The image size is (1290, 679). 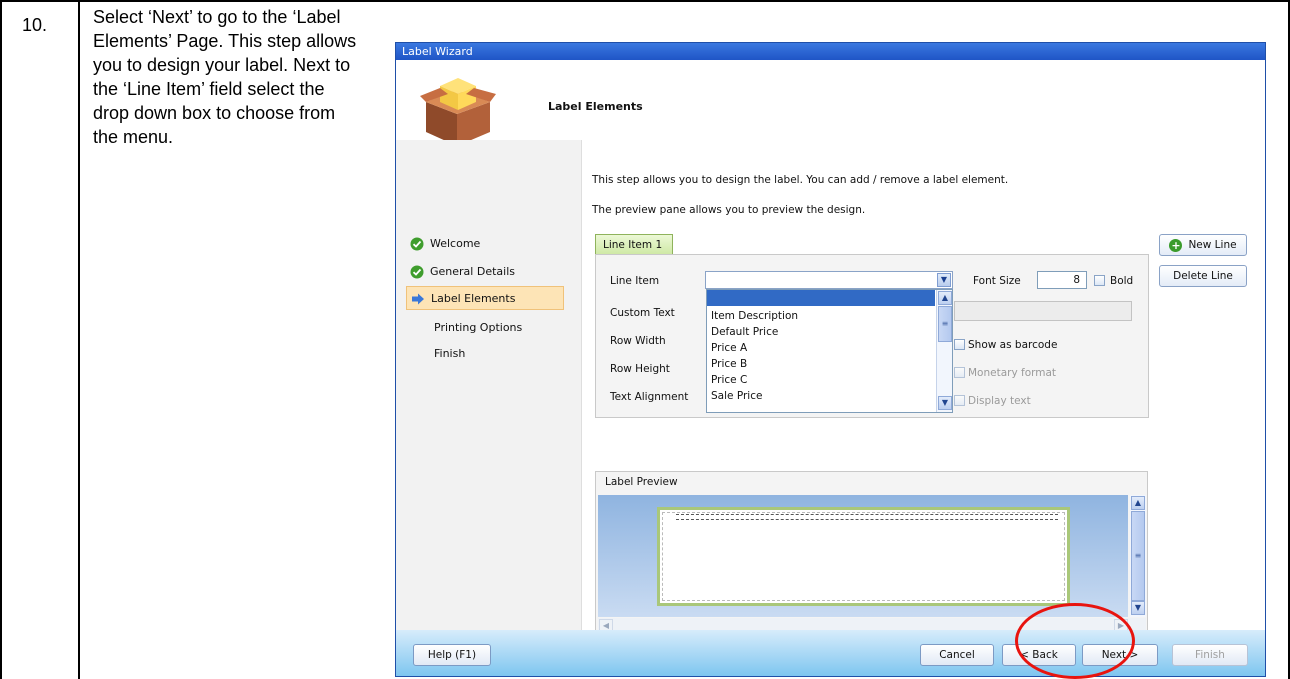 What do you see at coordinates (635, 281) in the screenshot?
I see `line-item-label: Line Item` at bounding box center [635, 281].